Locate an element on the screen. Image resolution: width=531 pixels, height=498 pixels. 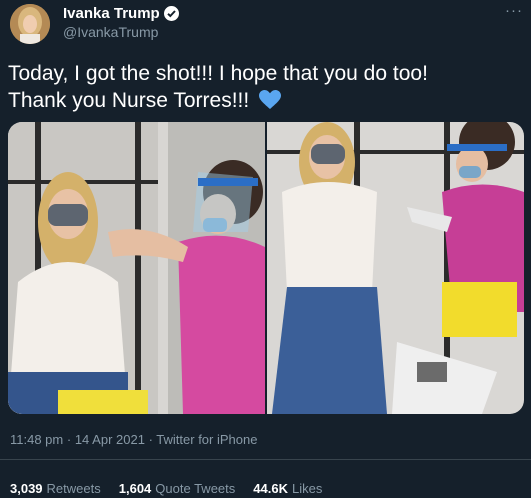
tweet-text-line-2: Thank you Nurse Torres!!! is located at coordinates (129, 100).